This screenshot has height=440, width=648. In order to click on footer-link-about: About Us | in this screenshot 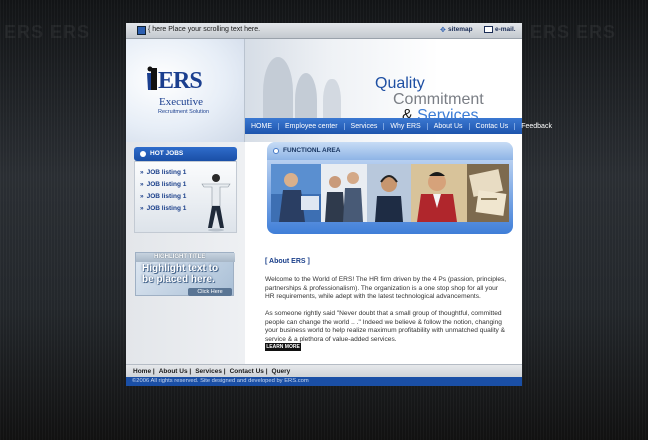, I will do `click(175, 371)`.